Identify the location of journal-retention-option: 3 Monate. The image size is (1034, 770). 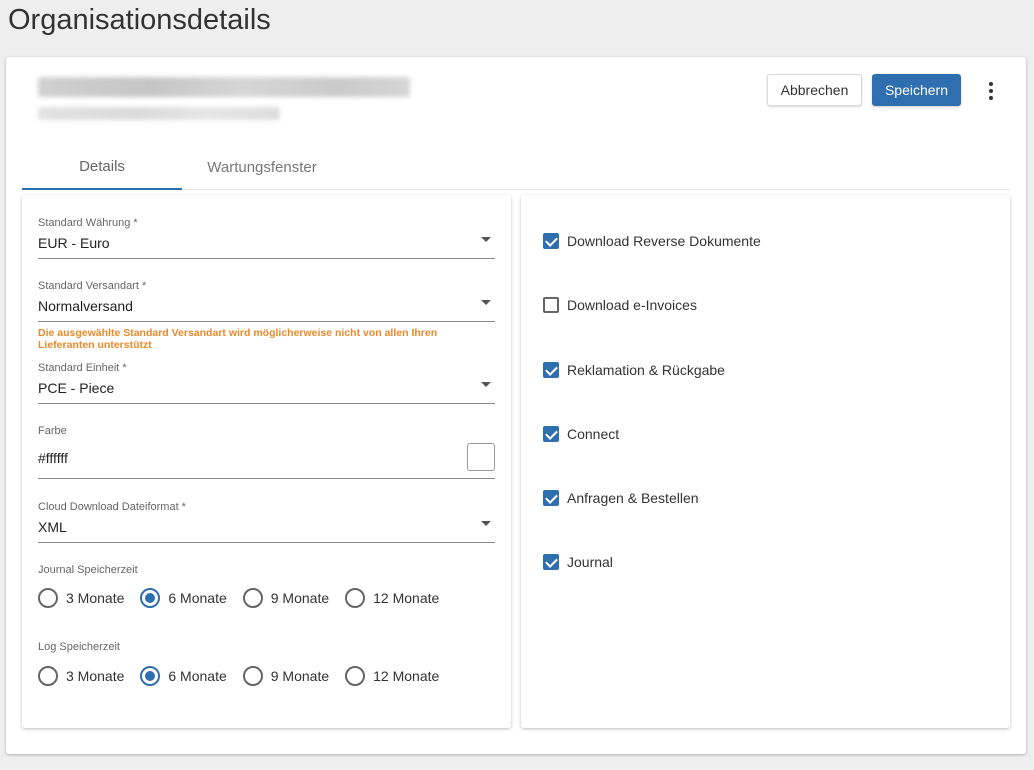
(81, 598).